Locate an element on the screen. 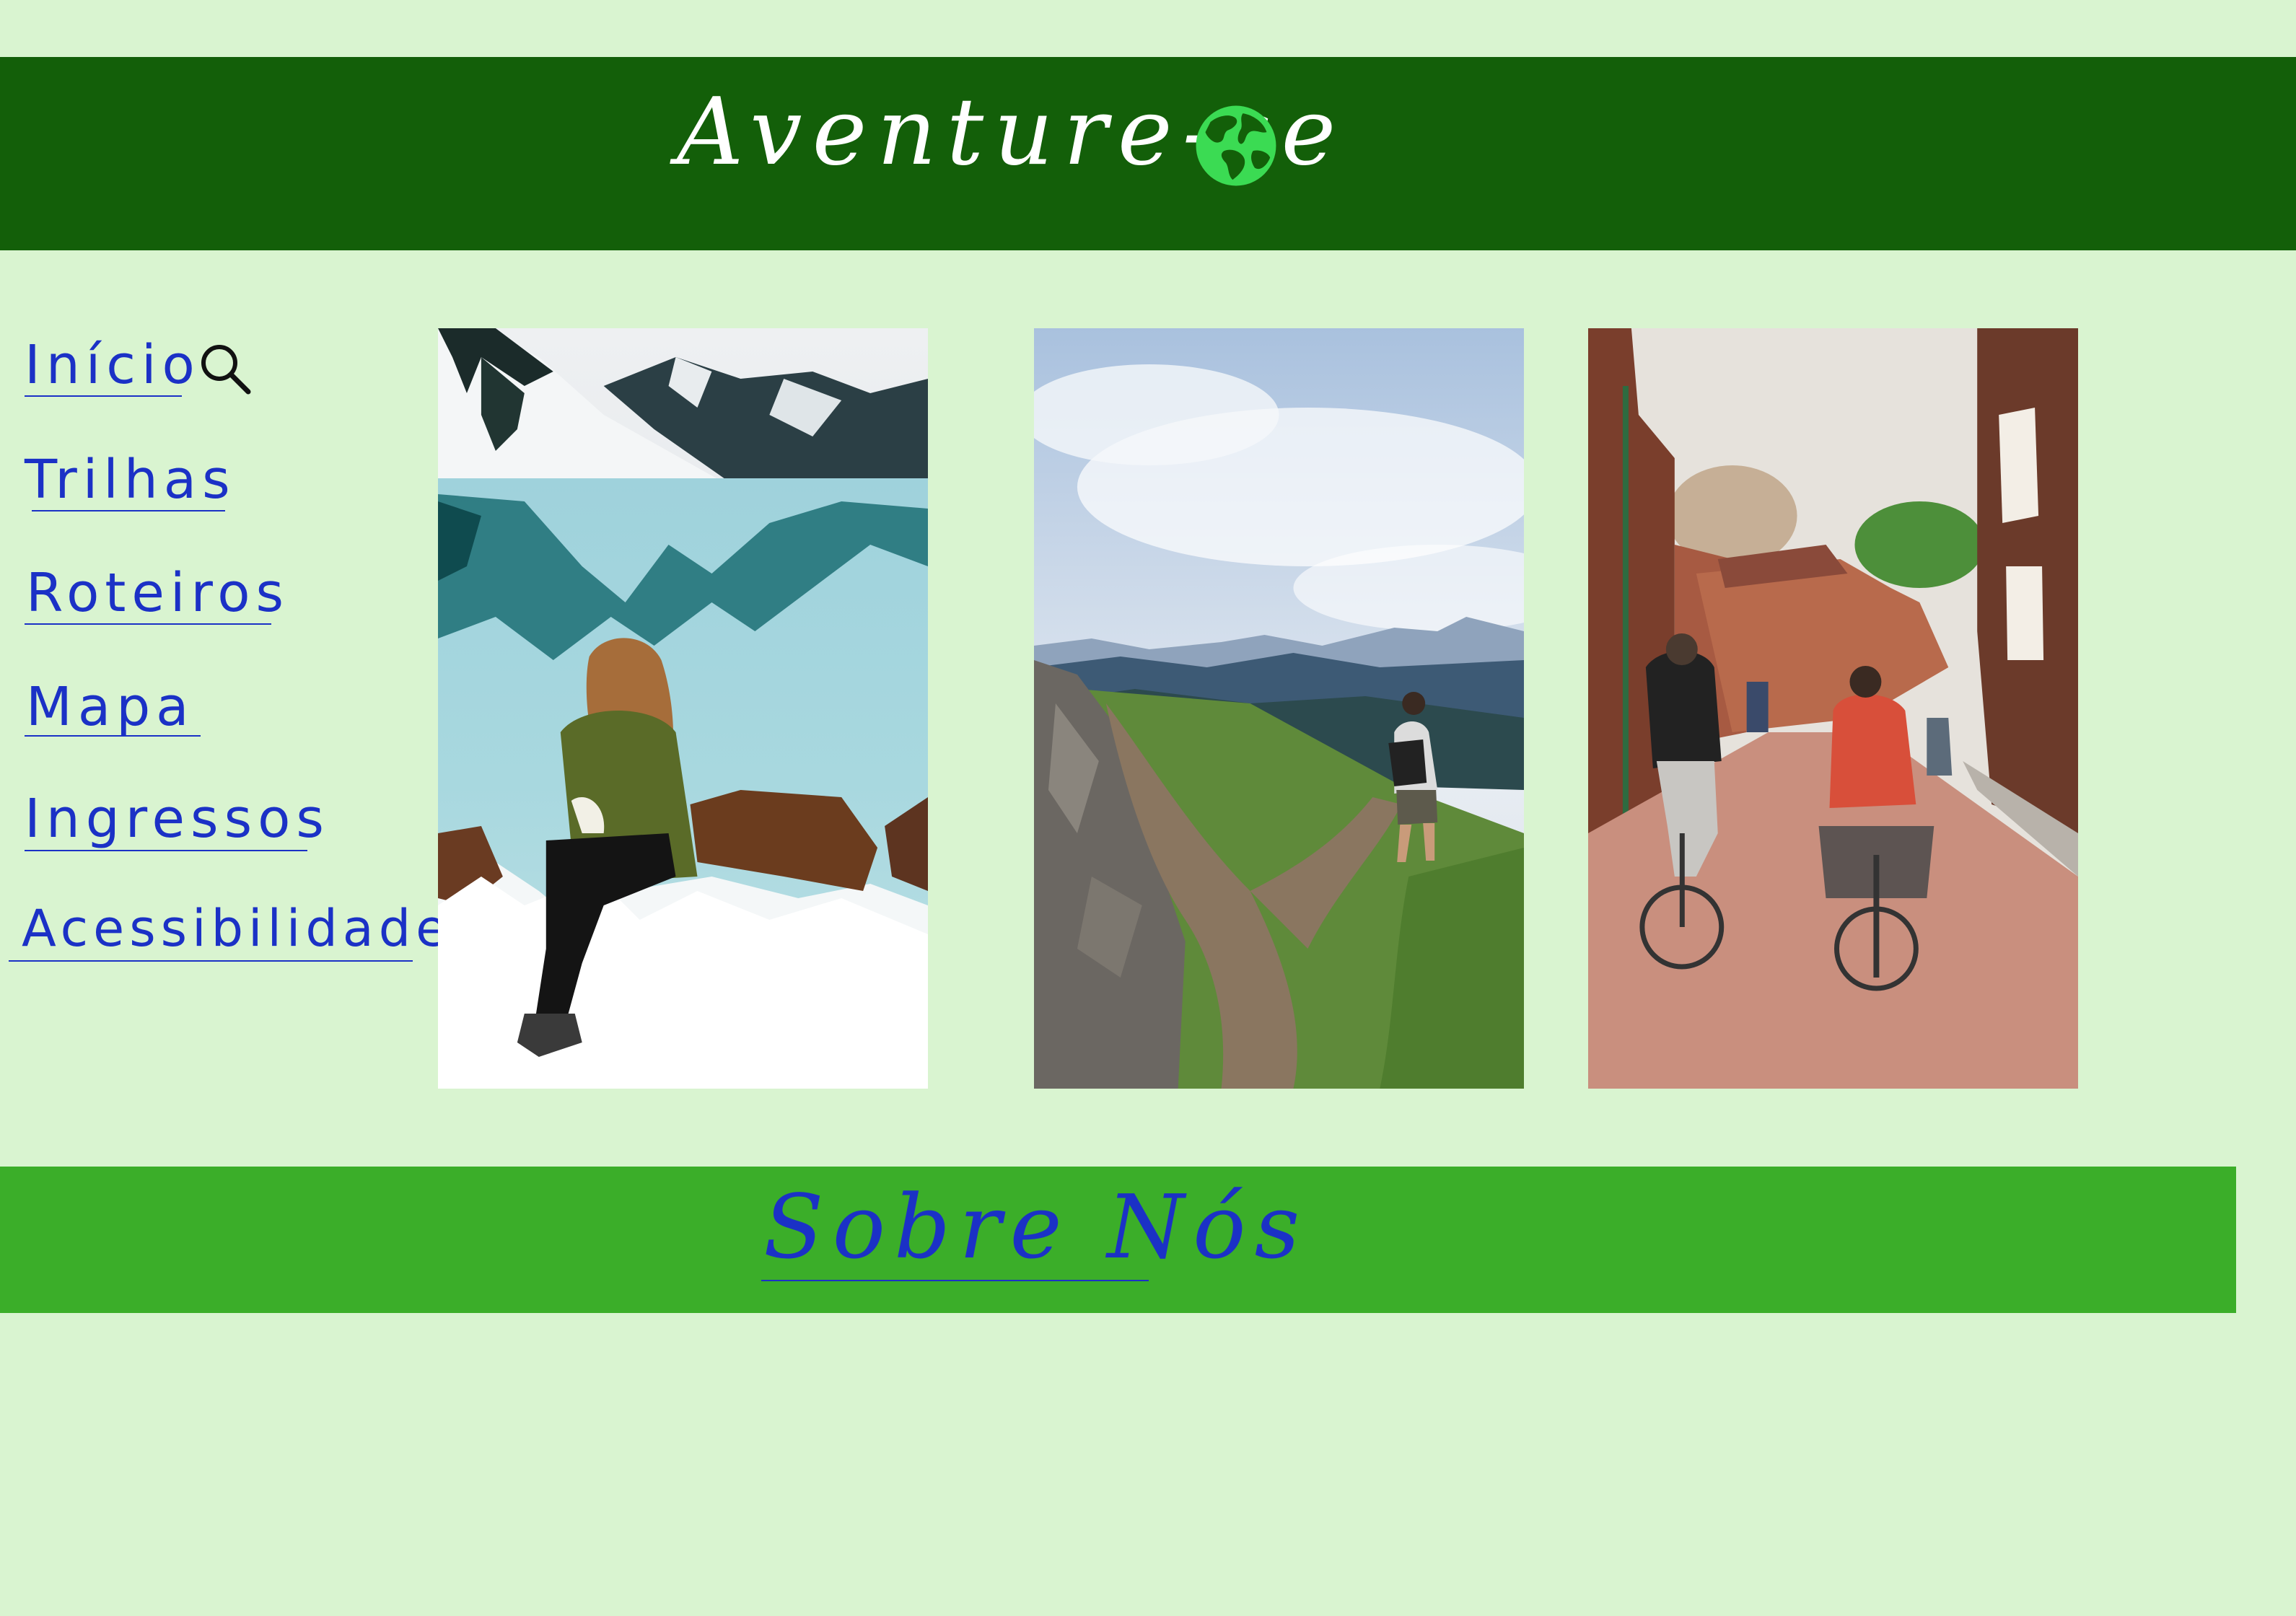 This screenshot has height=1616, width=2296. nav-link-ingressos: Ingressos is located at coordinates (177, 819).